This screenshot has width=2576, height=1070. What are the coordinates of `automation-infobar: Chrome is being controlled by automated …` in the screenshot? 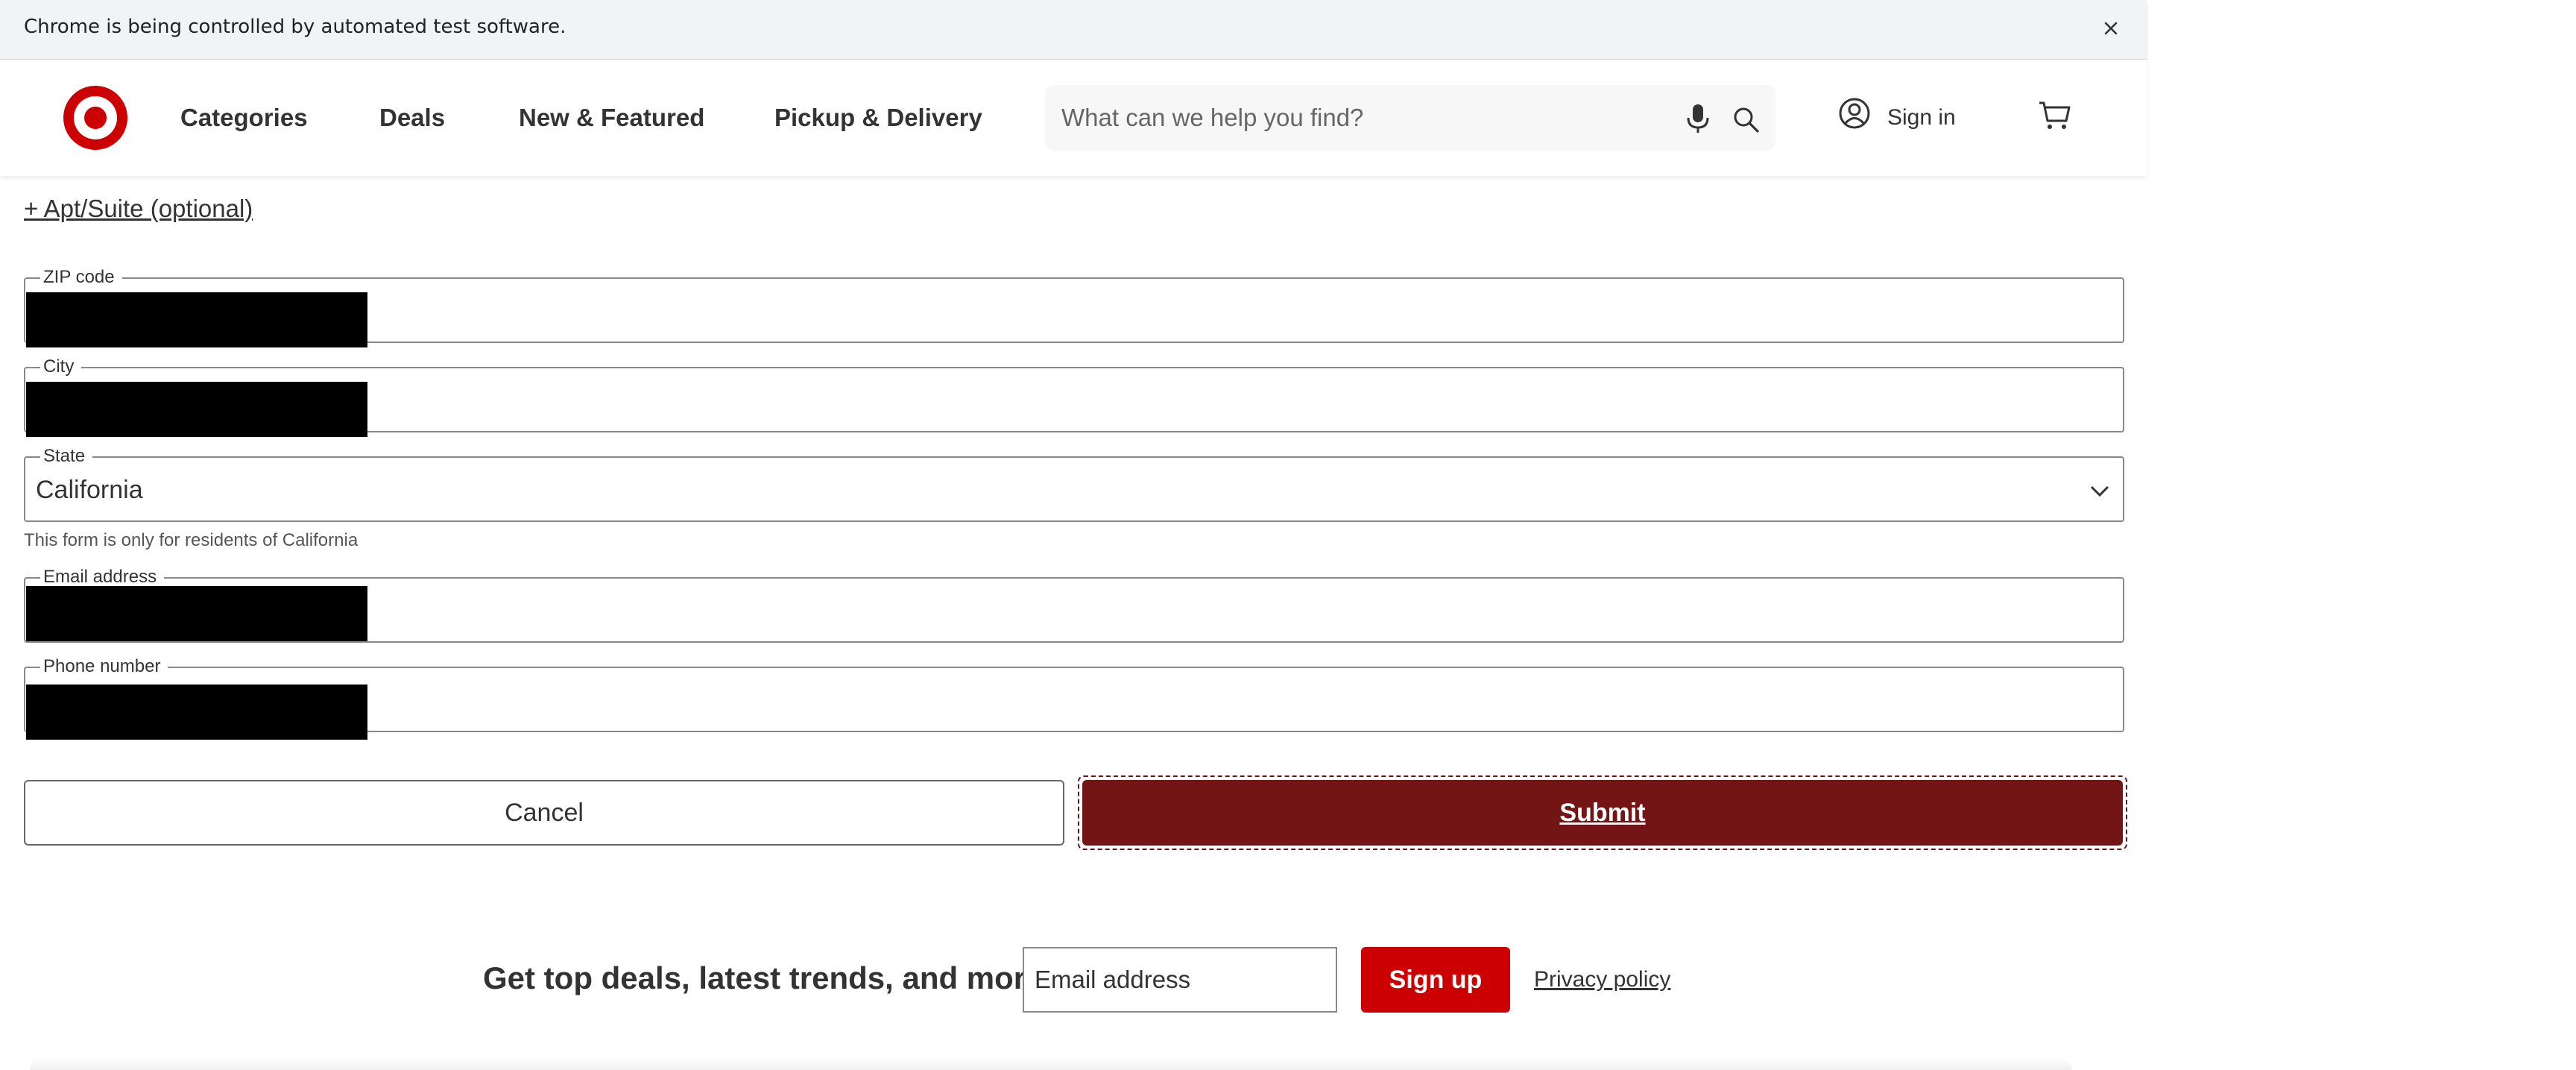 It's located at (1073, 30).